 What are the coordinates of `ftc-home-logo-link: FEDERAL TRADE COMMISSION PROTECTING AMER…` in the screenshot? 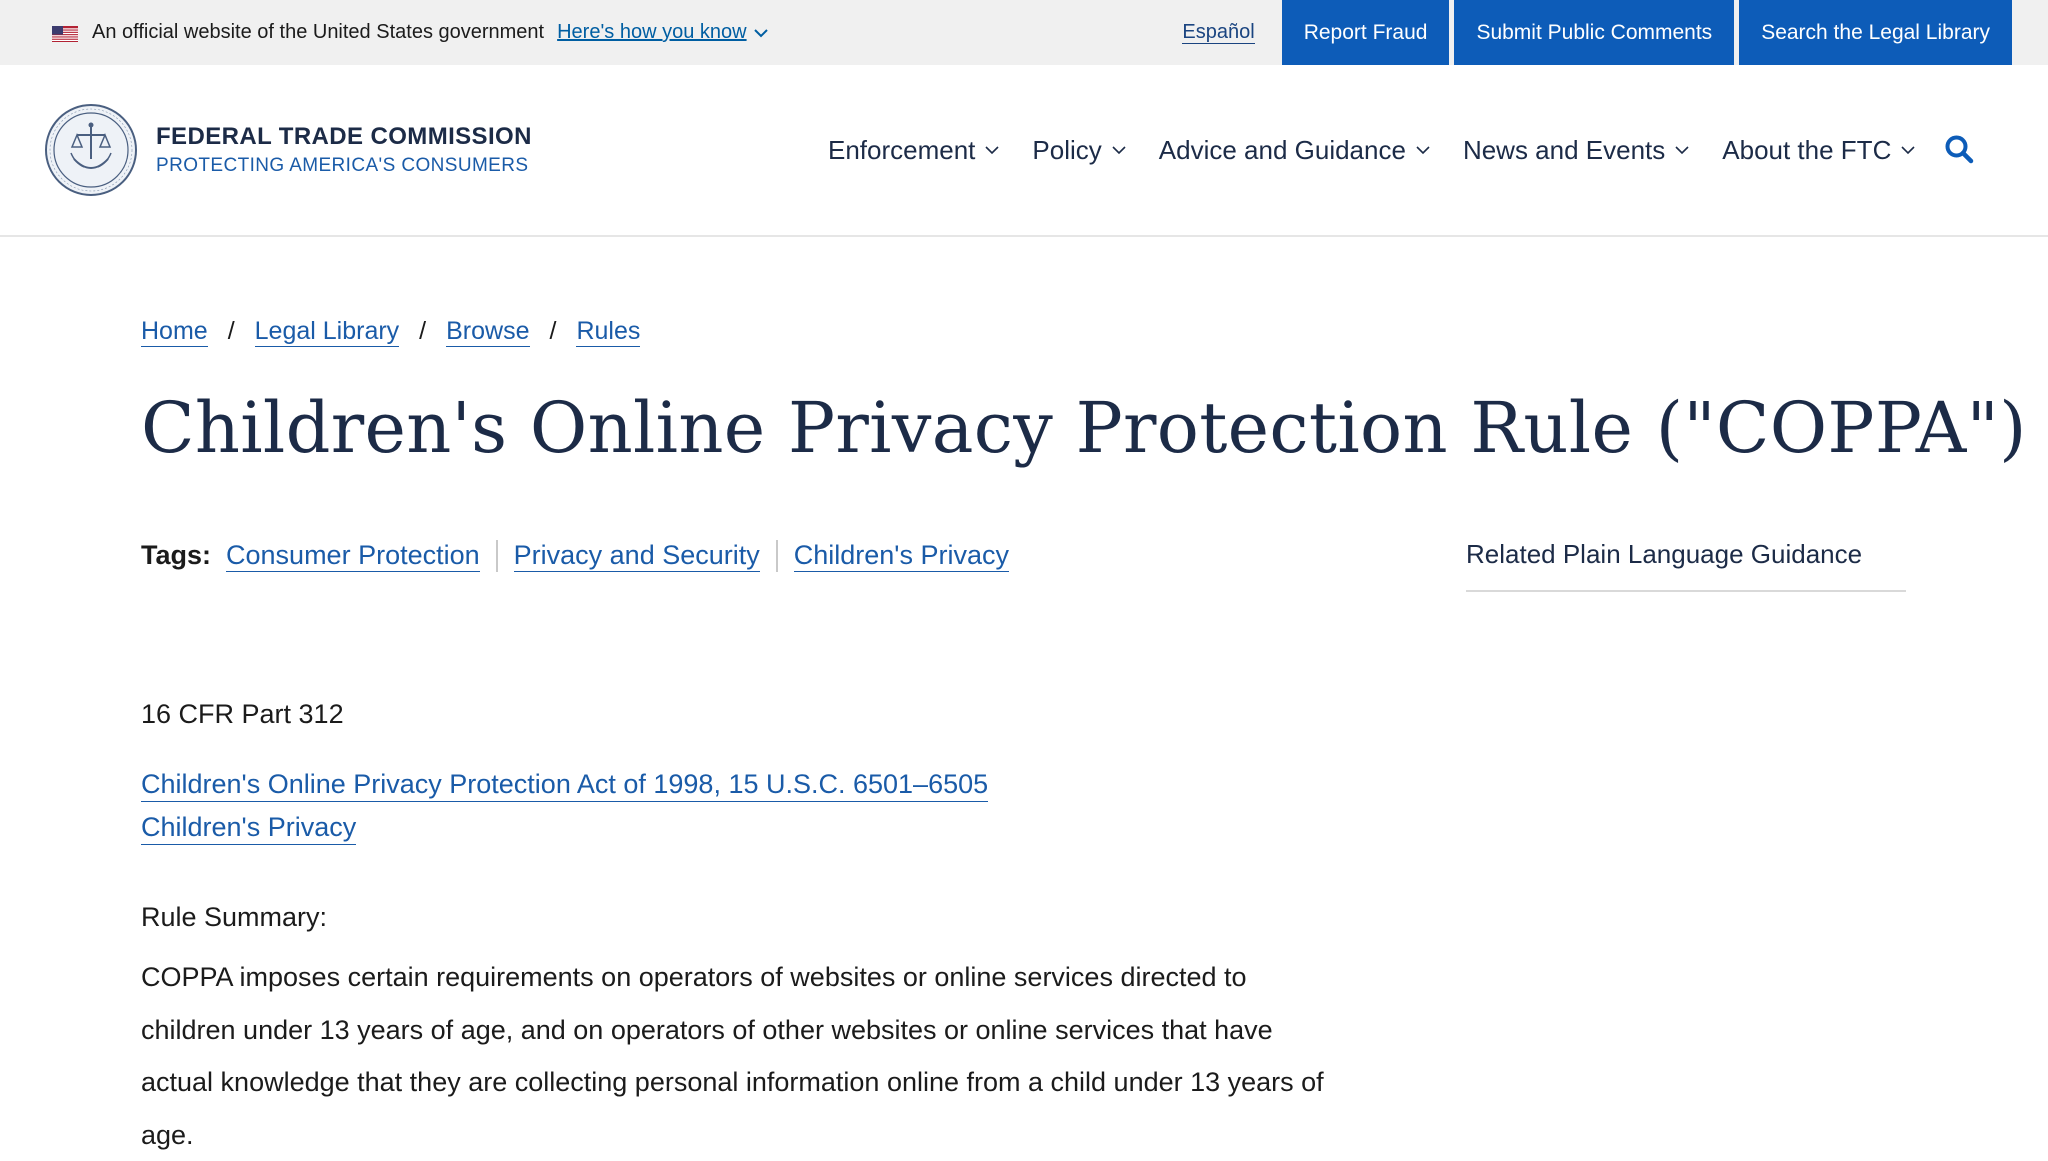 It's located at (288, 150).